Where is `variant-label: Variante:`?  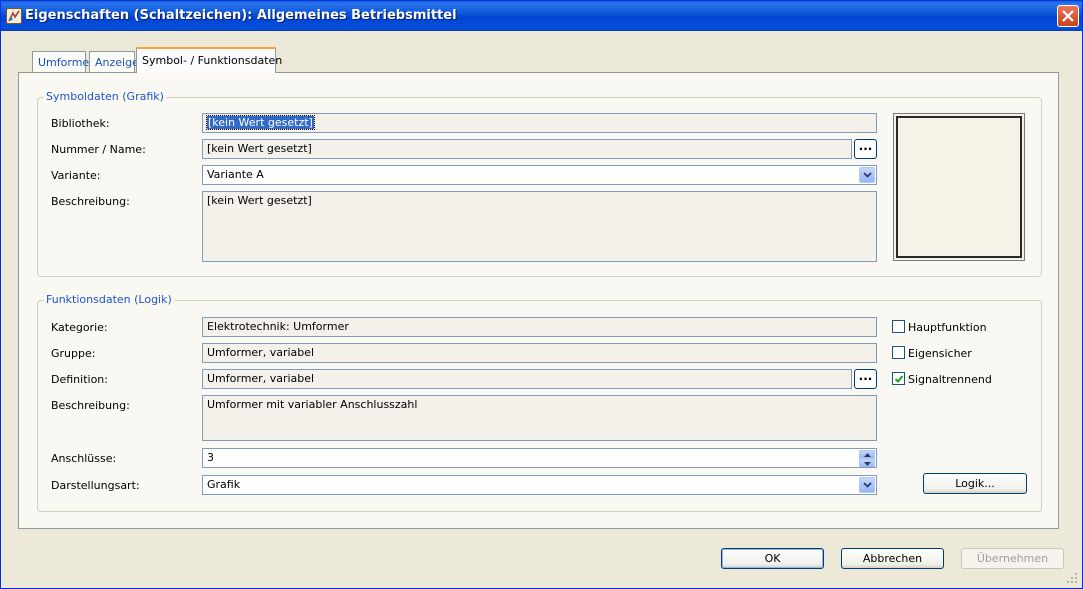 variant-label: Variante: is located at coordinates (76, 175).